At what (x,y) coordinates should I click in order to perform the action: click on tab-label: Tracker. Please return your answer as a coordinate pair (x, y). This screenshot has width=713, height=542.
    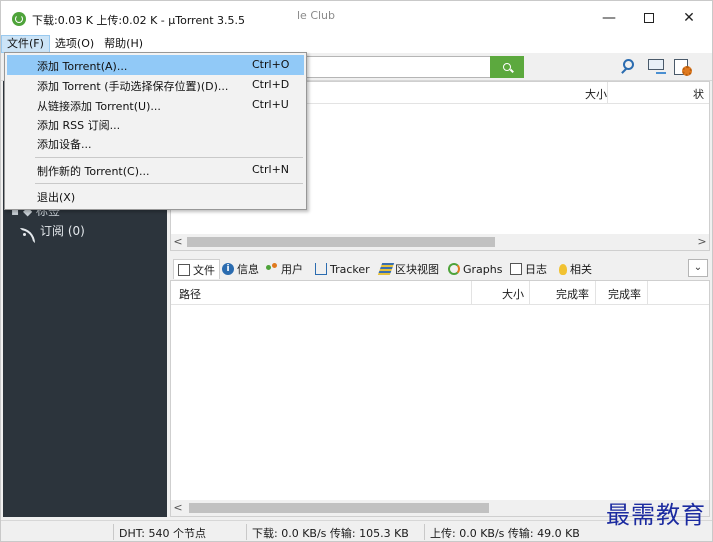
    Looking at the image, I should click on (350, 269).